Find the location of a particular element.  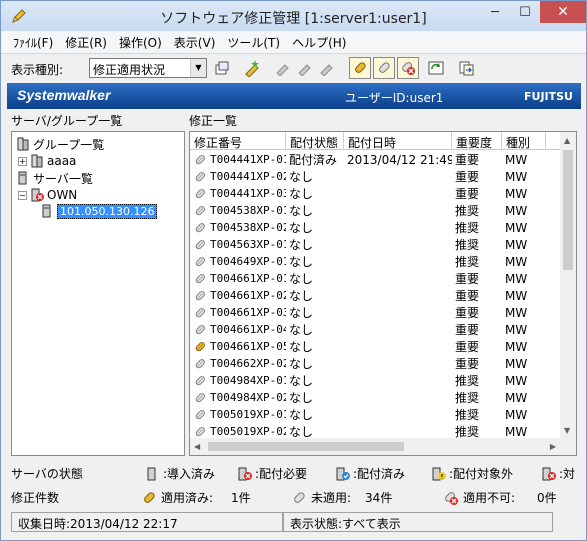

table-row: T004441XP-03 なし 重要 MW is located at coordinates (376, 193).